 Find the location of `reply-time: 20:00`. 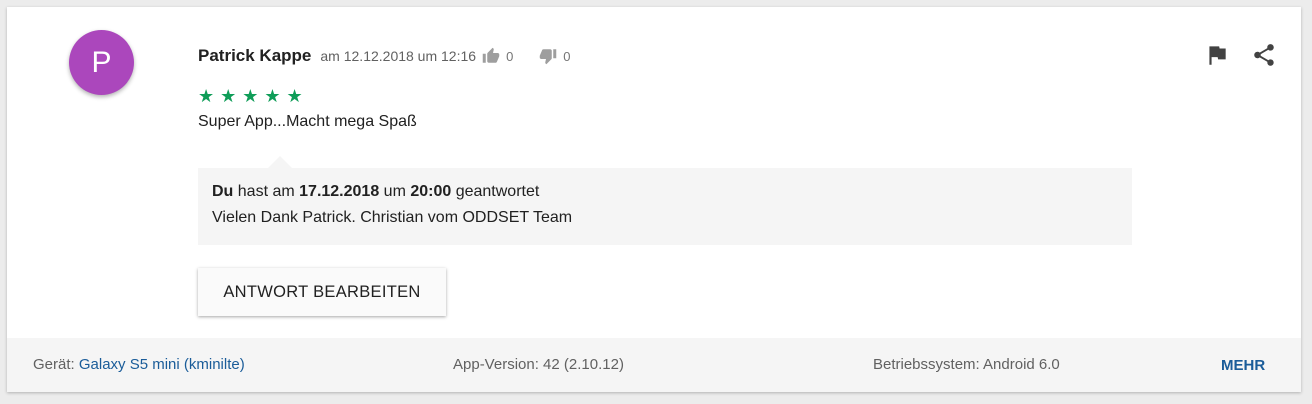

reply-time: 20:00 is located at coordinates (431, 191).